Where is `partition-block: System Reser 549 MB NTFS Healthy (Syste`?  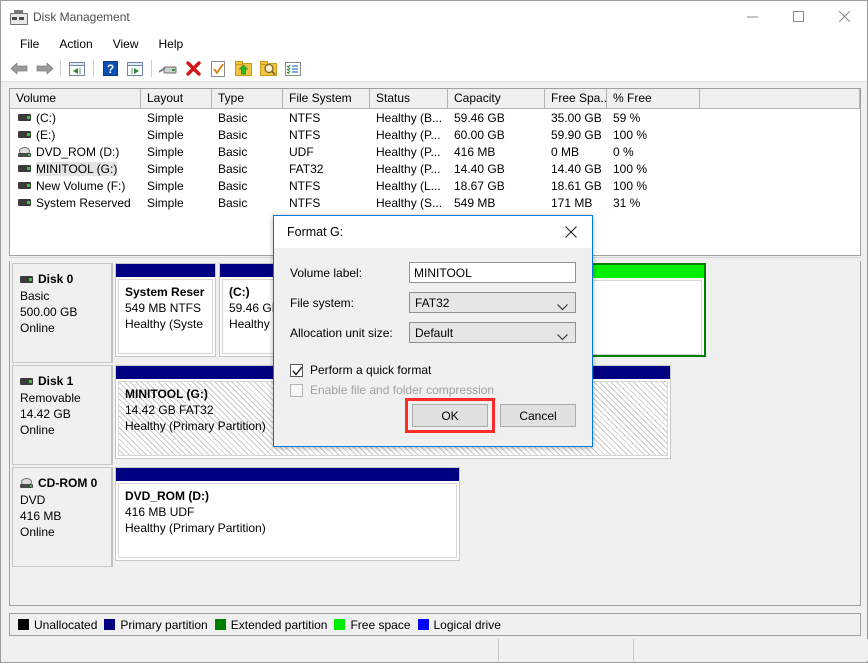
partition-block: System Reser 549 MB NTFS Healthy (Syste is located at coordinates (165, 310).